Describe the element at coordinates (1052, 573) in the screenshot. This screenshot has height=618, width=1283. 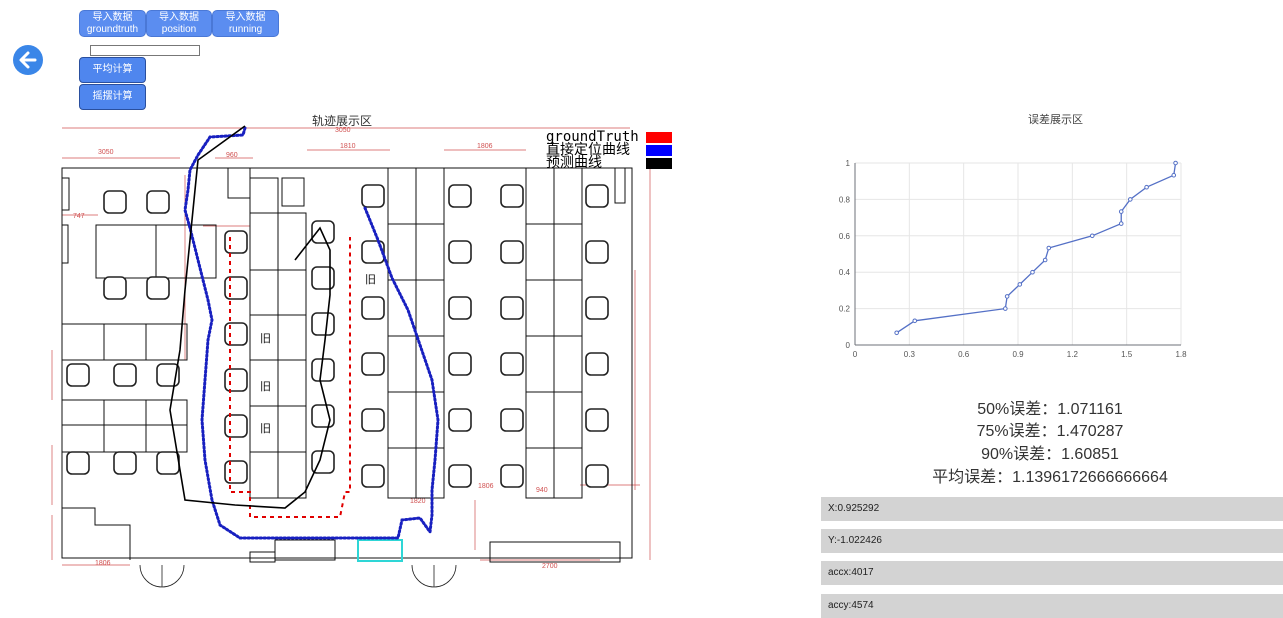
I see `sensor-accx: accx:4017` at that location.